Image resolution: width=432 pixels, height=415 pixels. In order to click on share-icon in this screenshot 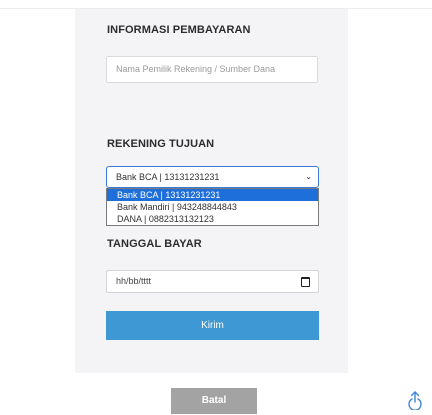, I will do `click(415, 400)`.